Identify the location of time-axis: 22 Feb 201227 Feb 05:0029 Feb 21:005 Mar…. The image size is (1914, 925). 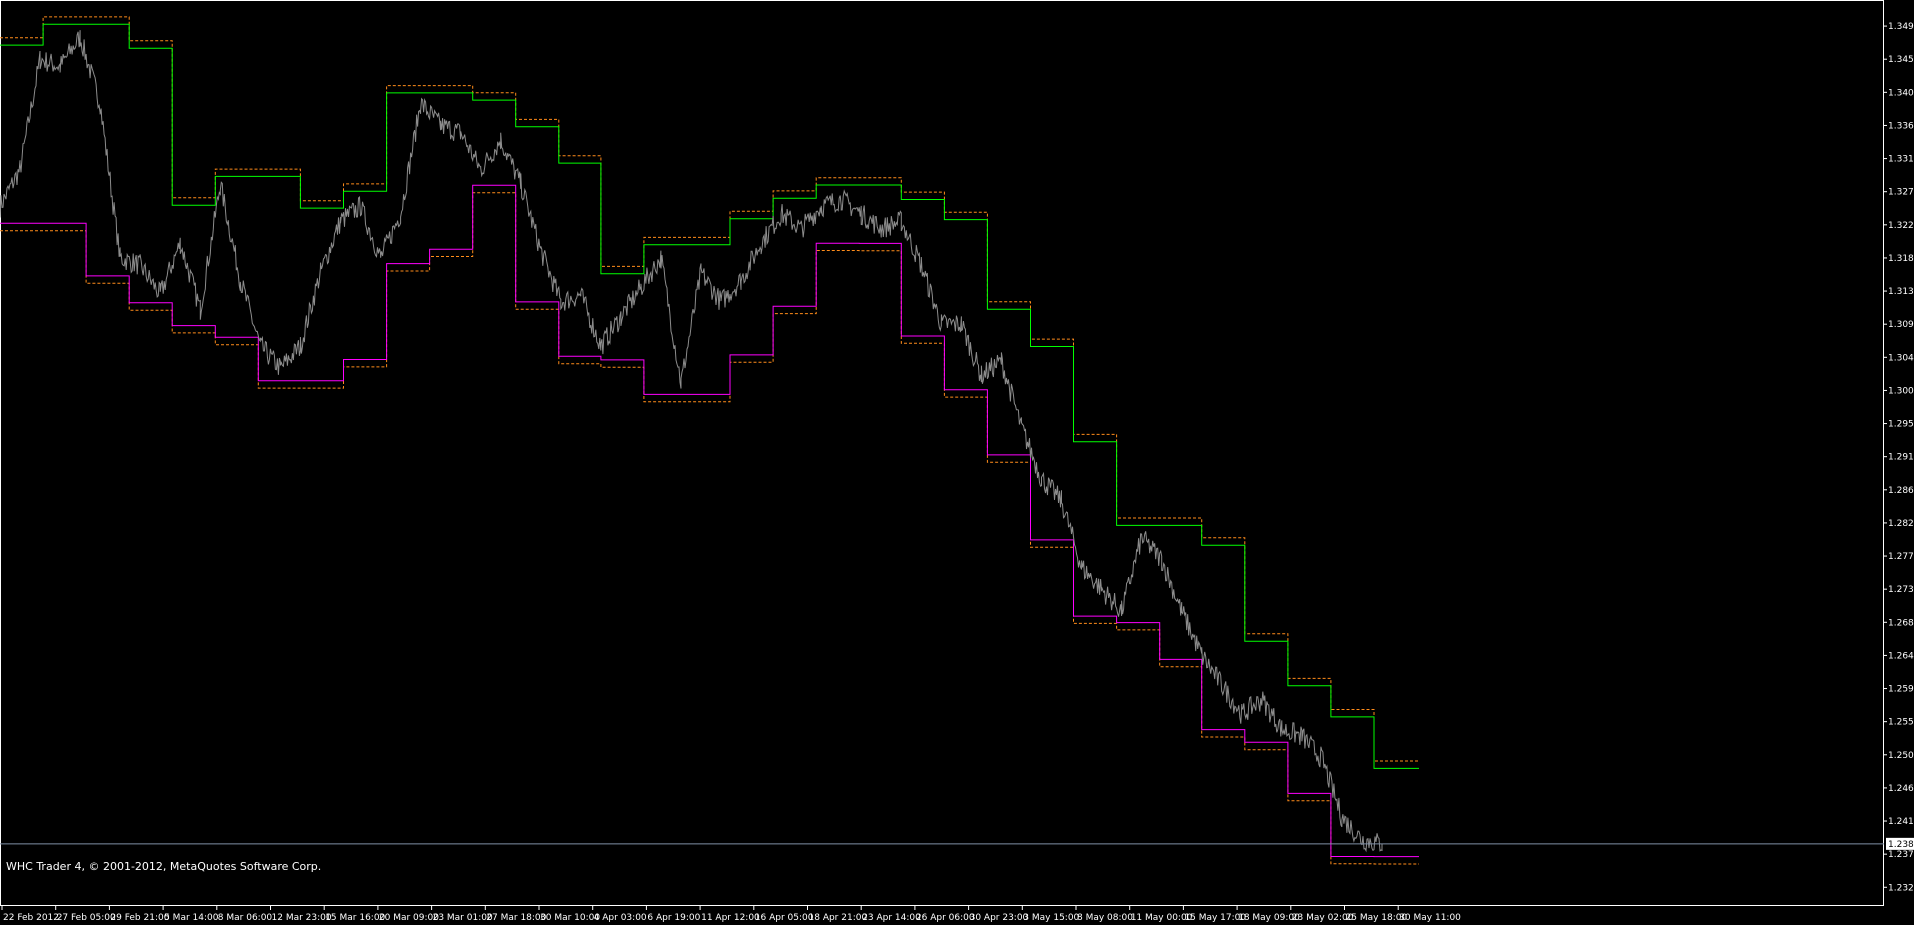
(942, 915).